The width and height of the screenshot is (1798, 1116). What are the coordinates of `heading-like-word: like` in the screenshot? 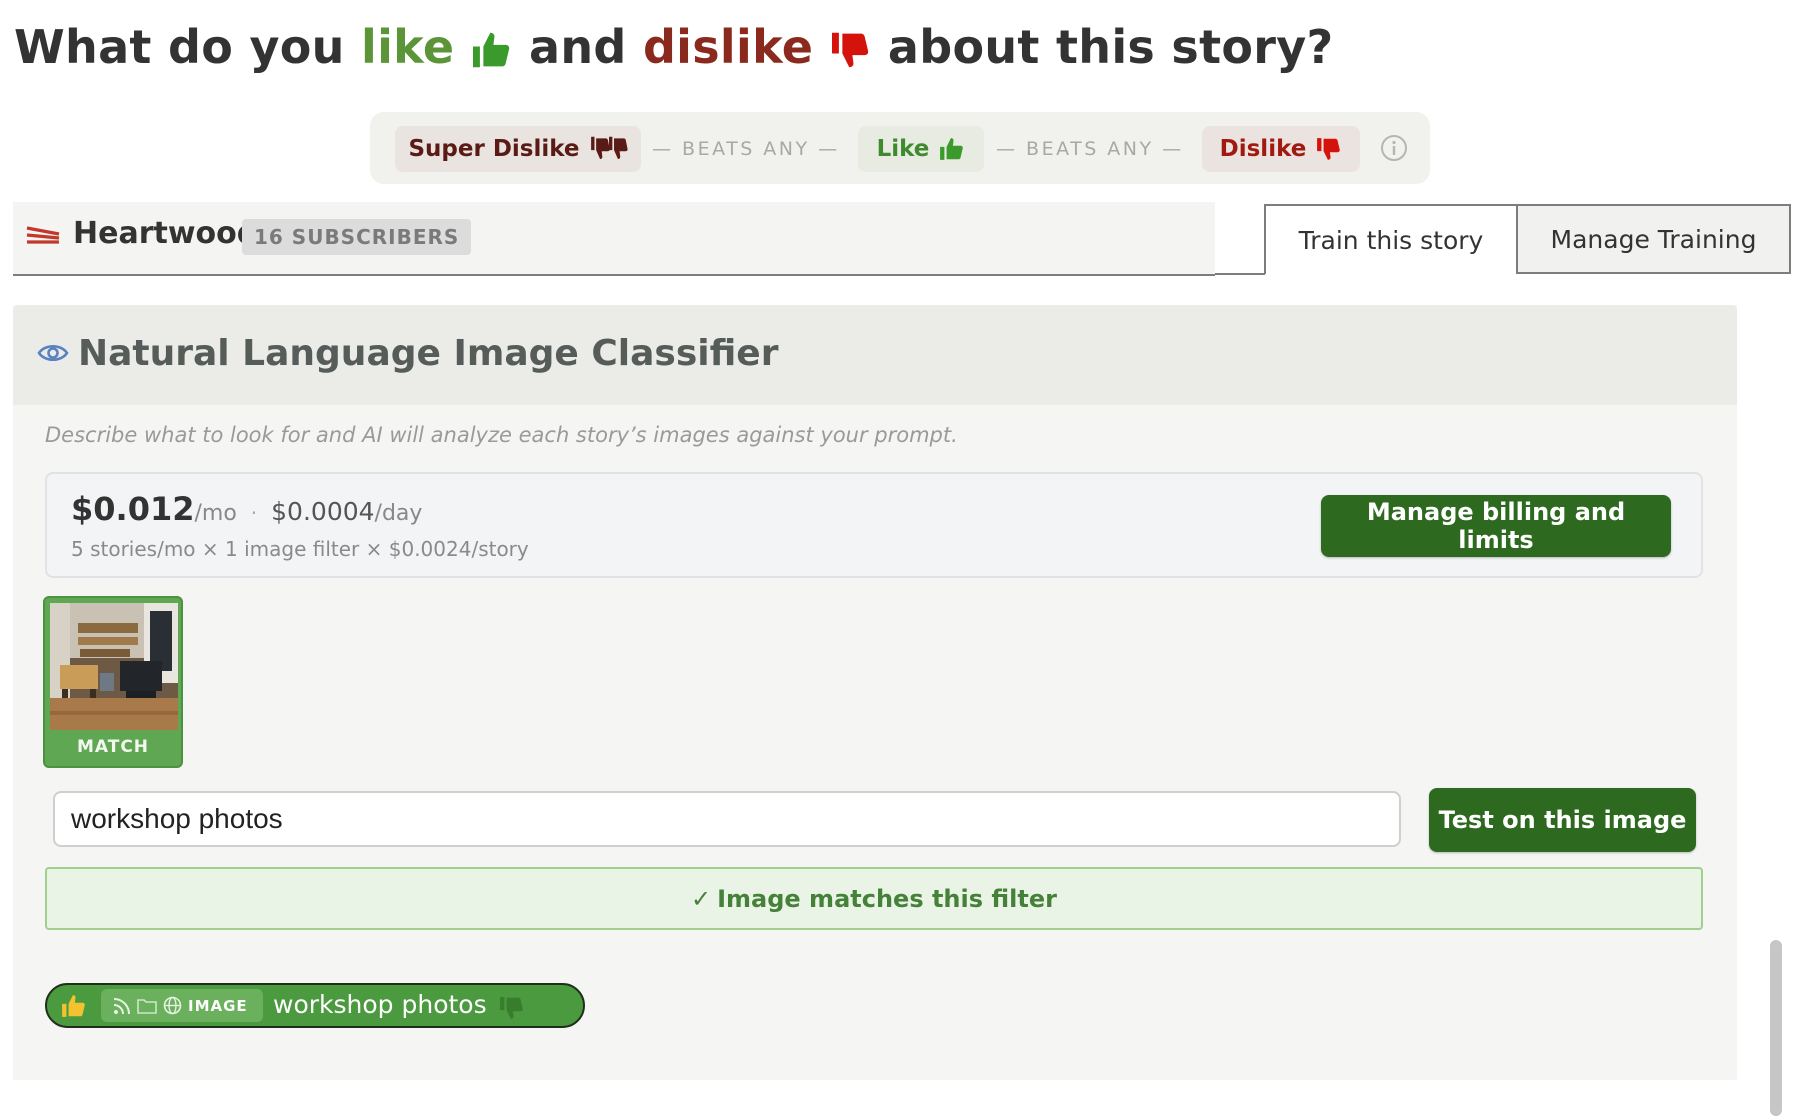 It's located at (408, 47).